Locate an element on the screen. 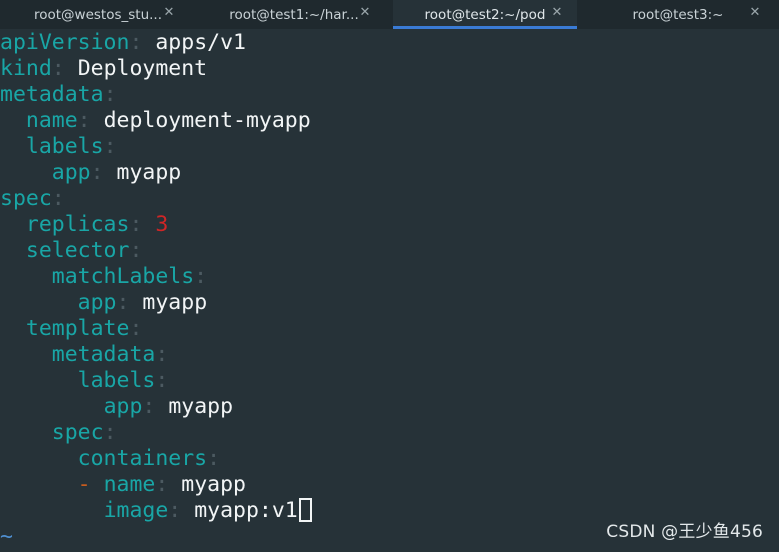 The image size is (779, 552). editor-line: containers: is located at coordinates (110, 459).